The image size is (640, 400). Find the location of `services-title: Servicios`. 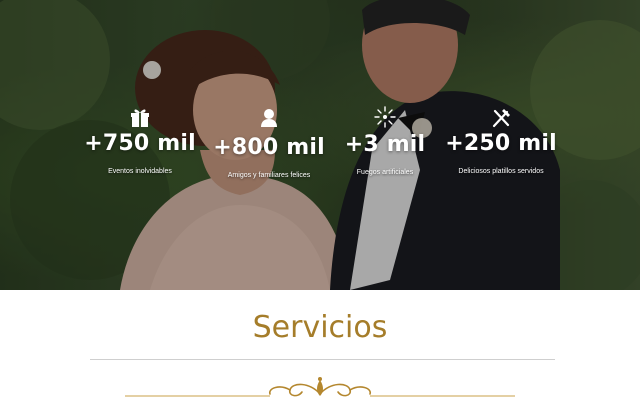

services-title: Servicios is located at coordinates (320, 327).